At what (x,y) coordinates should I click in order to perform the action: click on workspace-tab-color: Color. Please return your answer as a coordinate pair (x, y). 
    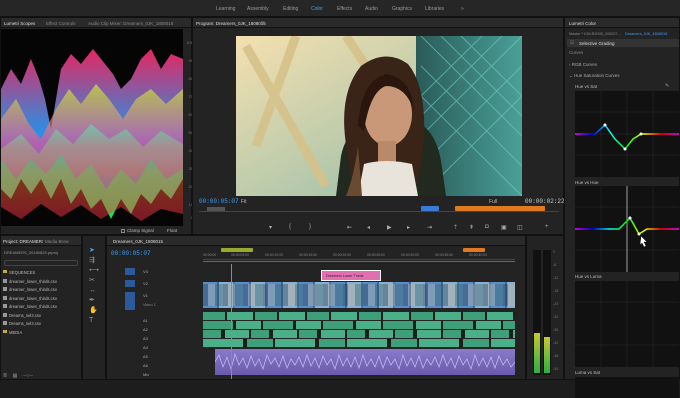
    Looking at the image, I should click on (317, 9).